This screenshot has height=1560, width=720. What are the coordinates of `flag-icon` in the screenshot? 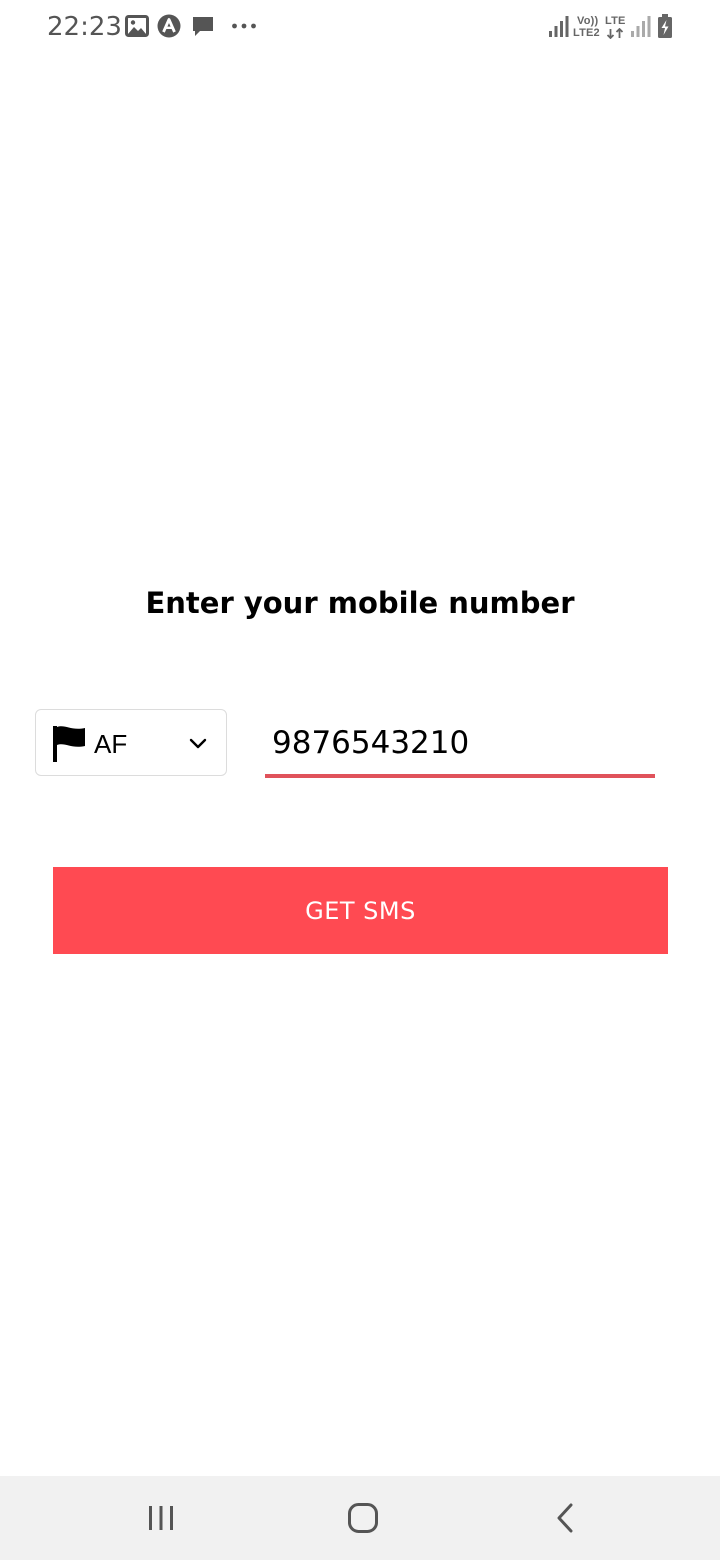 It's located at (69, 744).